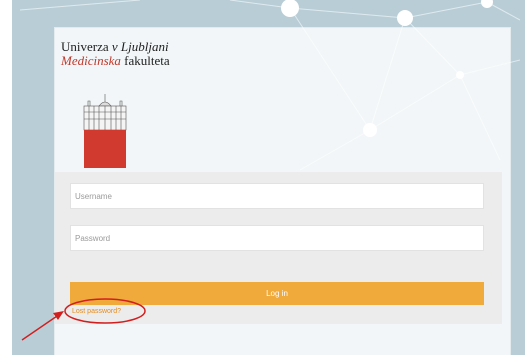 The height and width of the screenshot is (355, 525). What do you see at coordinates (105, 131) in the screenshot?
I see `university-building-emblem-icon` at bounding box center [105, 131].